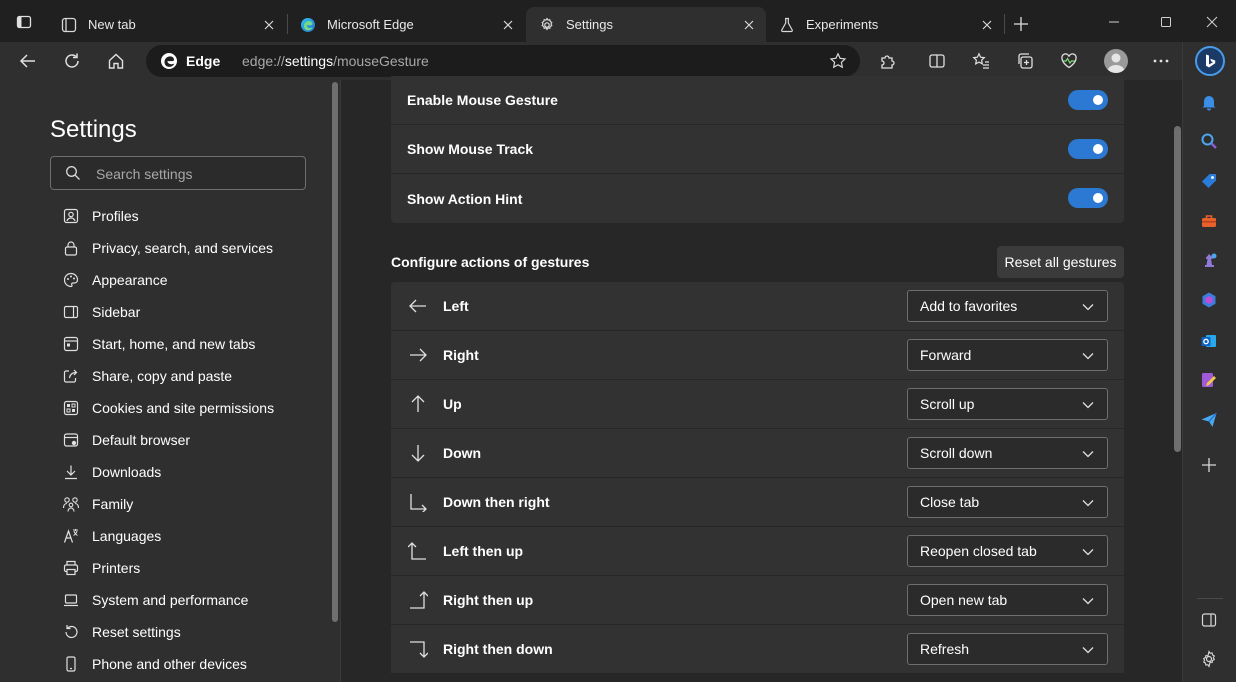 Image resolution: width=1236 pixels, height=682 pixels. Describe the element at coordinates (1210, 61) in the screenshot. I see `bing-chat-button` at that location.